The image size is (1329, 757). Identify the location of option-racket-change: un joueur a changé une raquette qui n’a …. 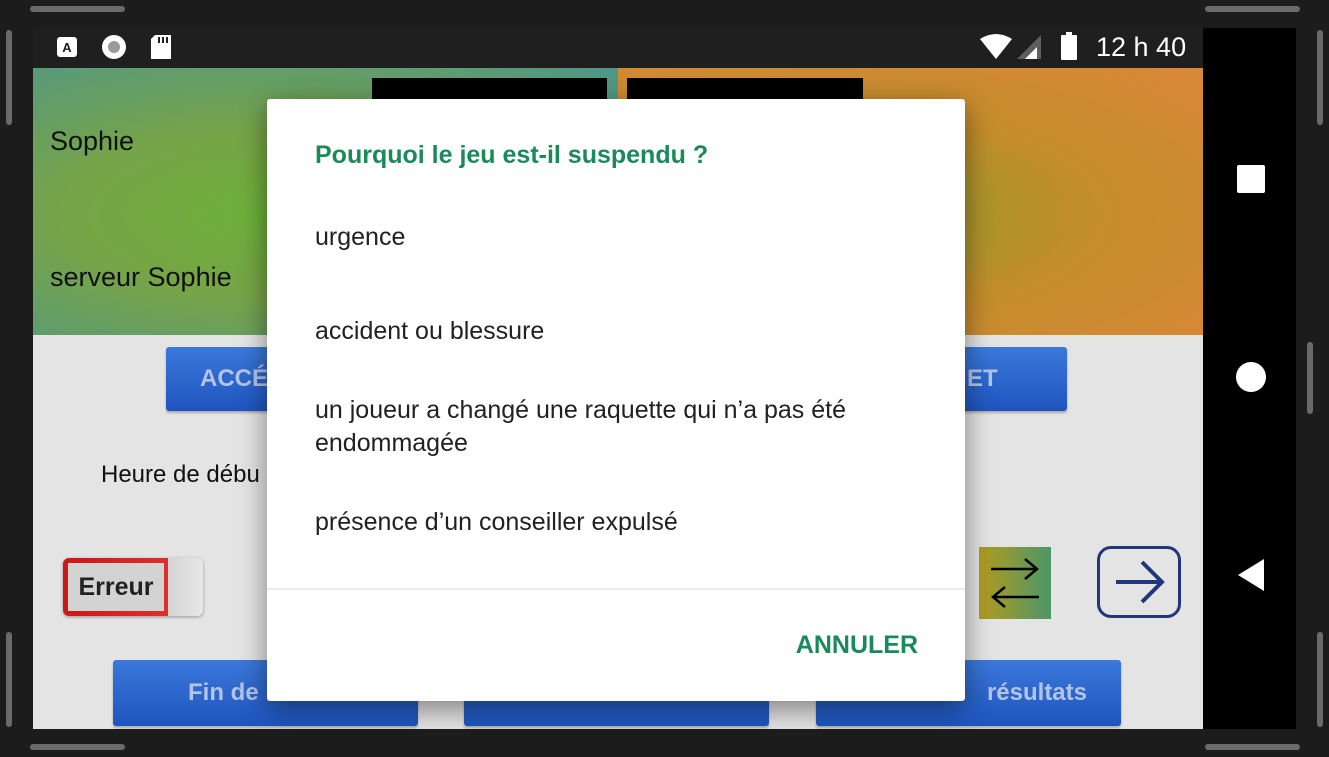
(605, 427).